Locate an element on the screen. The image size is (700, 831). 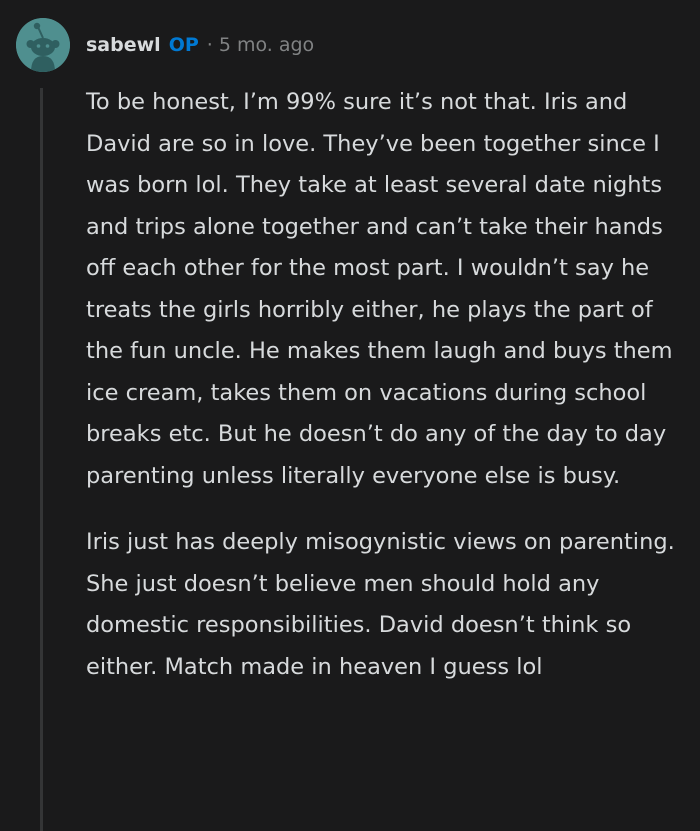
user-avatar is located at coordinates (43, 45).